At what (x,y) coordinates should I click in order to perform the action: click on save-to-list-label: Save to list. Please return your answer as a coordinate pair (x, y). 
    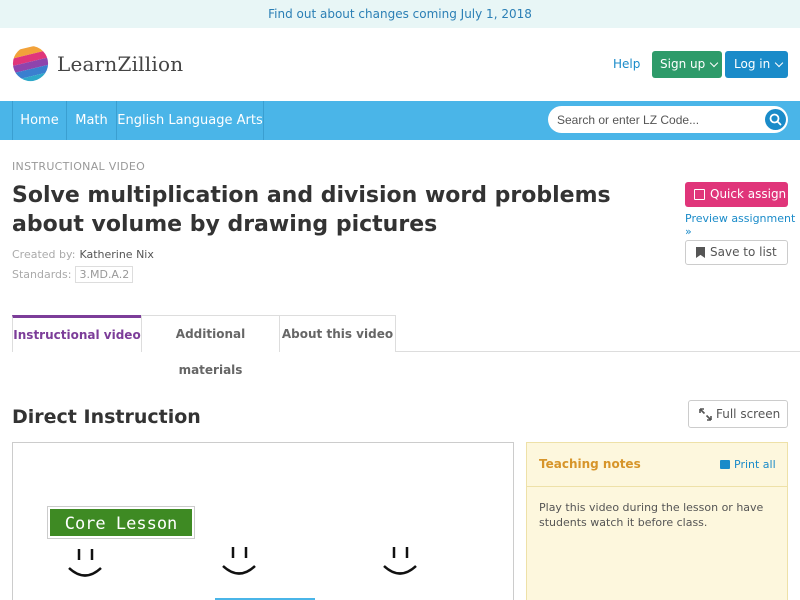
    Looking at the image, I should click on (743, 252).